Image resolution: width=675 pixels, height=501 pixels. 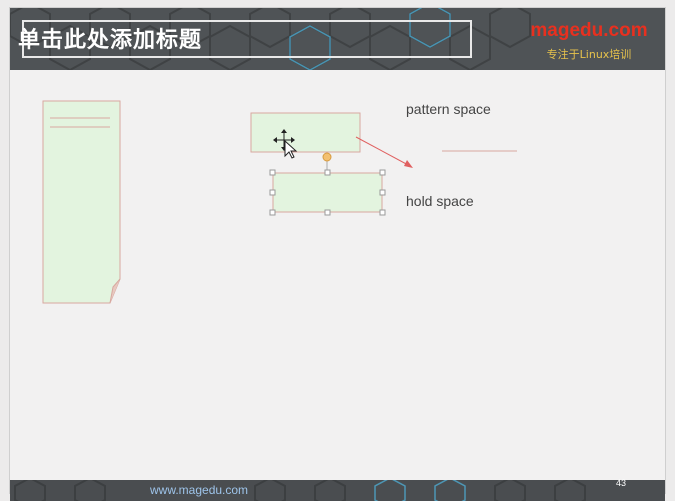 I want to click on pattern-space-box, so click(x=305, y=132).